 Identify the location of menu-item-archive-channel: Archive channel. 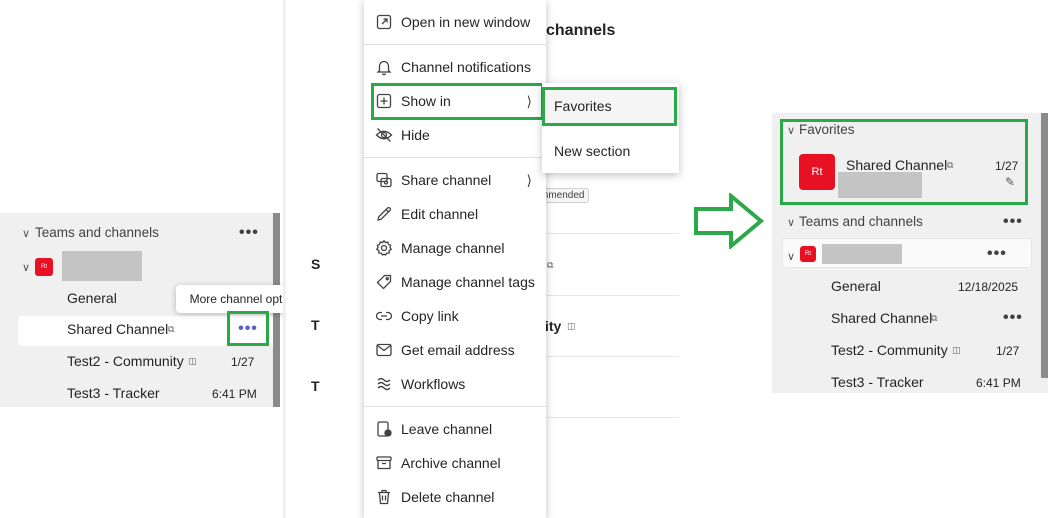
(455, 463).